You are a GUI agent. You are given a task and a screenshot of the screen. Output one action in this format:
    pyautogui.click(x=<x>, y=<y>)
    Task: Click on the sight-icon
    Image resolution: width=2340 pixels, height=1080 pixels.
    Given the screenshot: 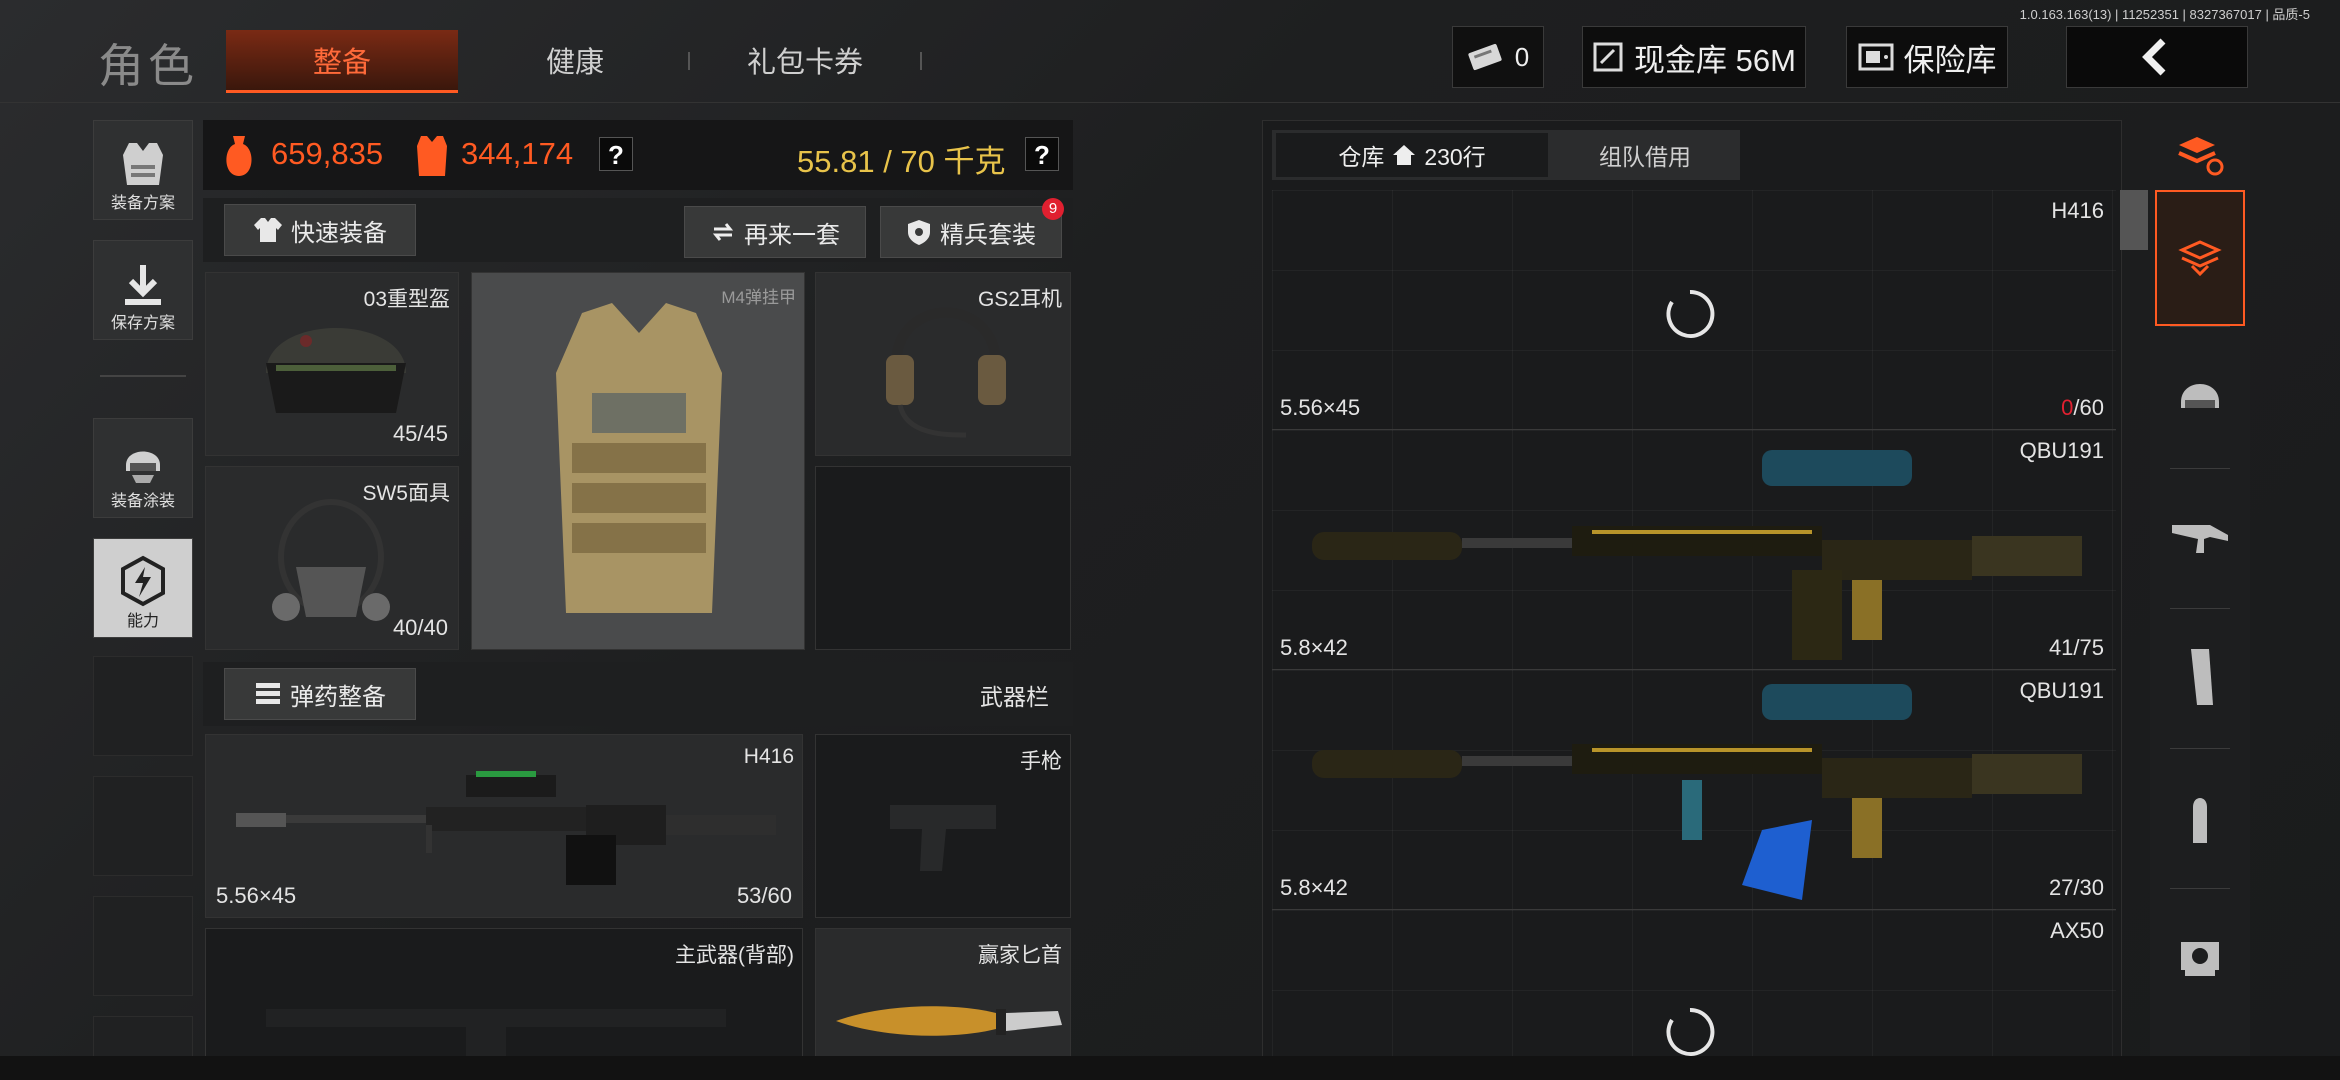 What is the action you would take?
    pyautogui.click(x=2200, y=959)
    